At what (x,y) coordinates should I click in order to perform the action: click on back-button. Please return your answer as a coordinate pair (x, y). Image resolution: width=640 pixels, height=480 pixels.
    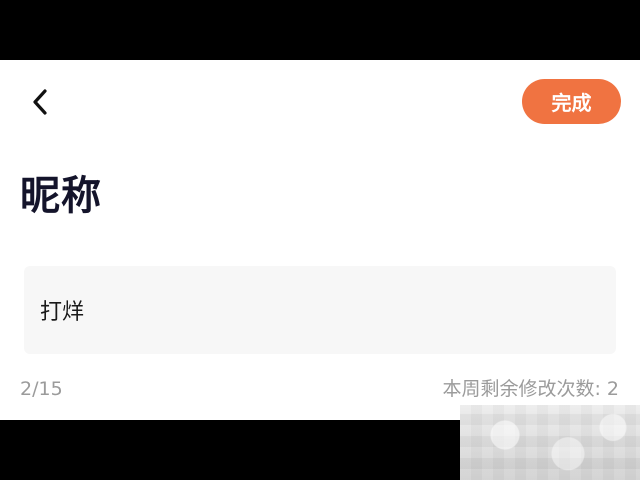
    Looking at the image, I should click on (40, 102).